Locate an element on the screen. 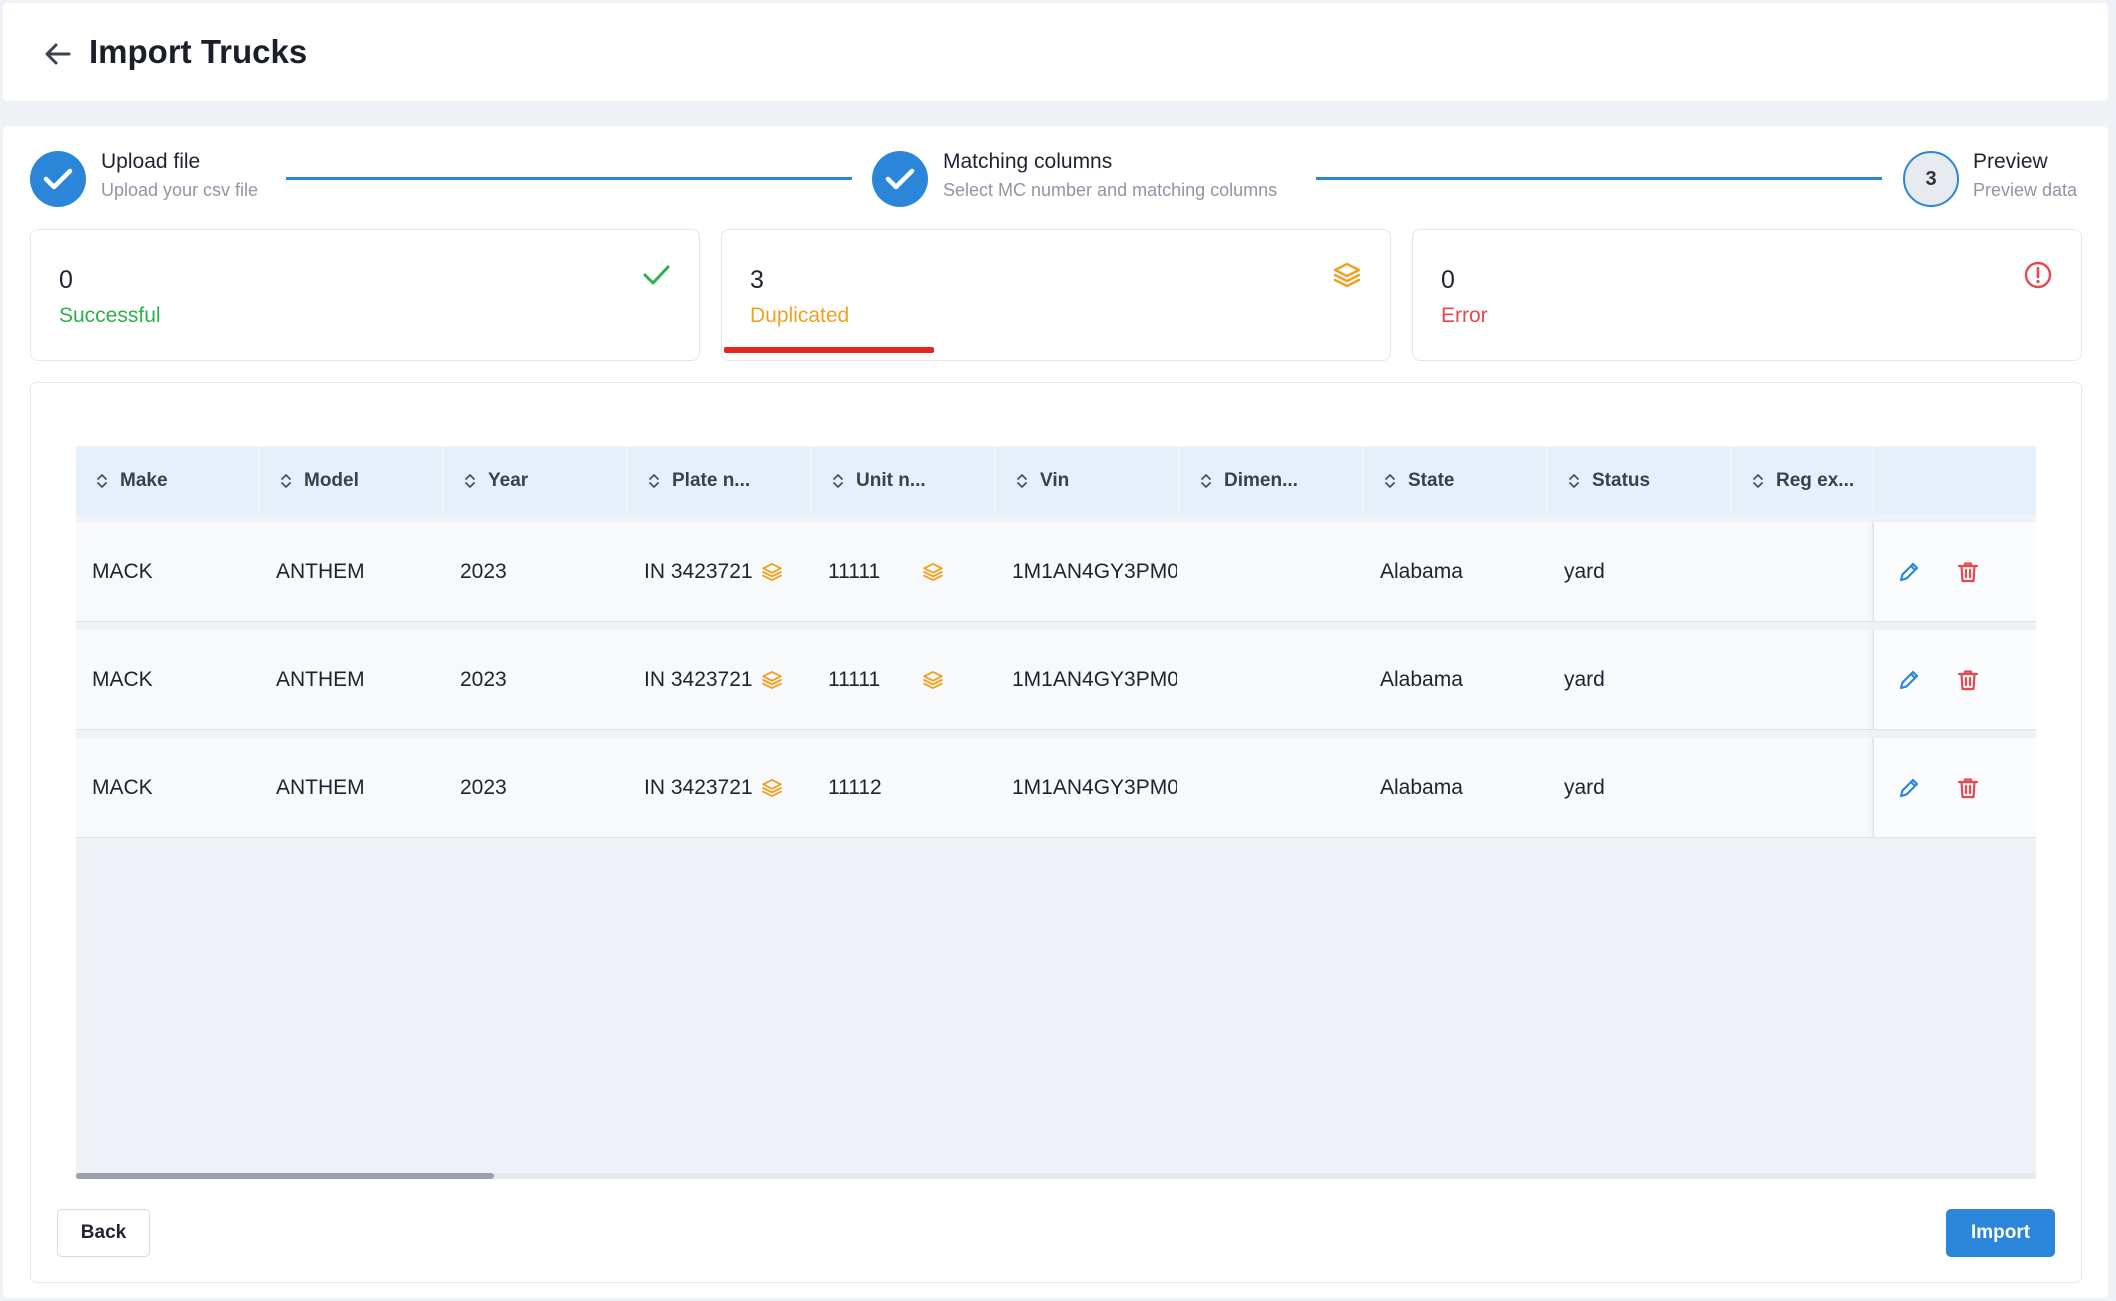 The image size is (2116, 1301). alert-circle-icon is located at coordinates (2038, 275).